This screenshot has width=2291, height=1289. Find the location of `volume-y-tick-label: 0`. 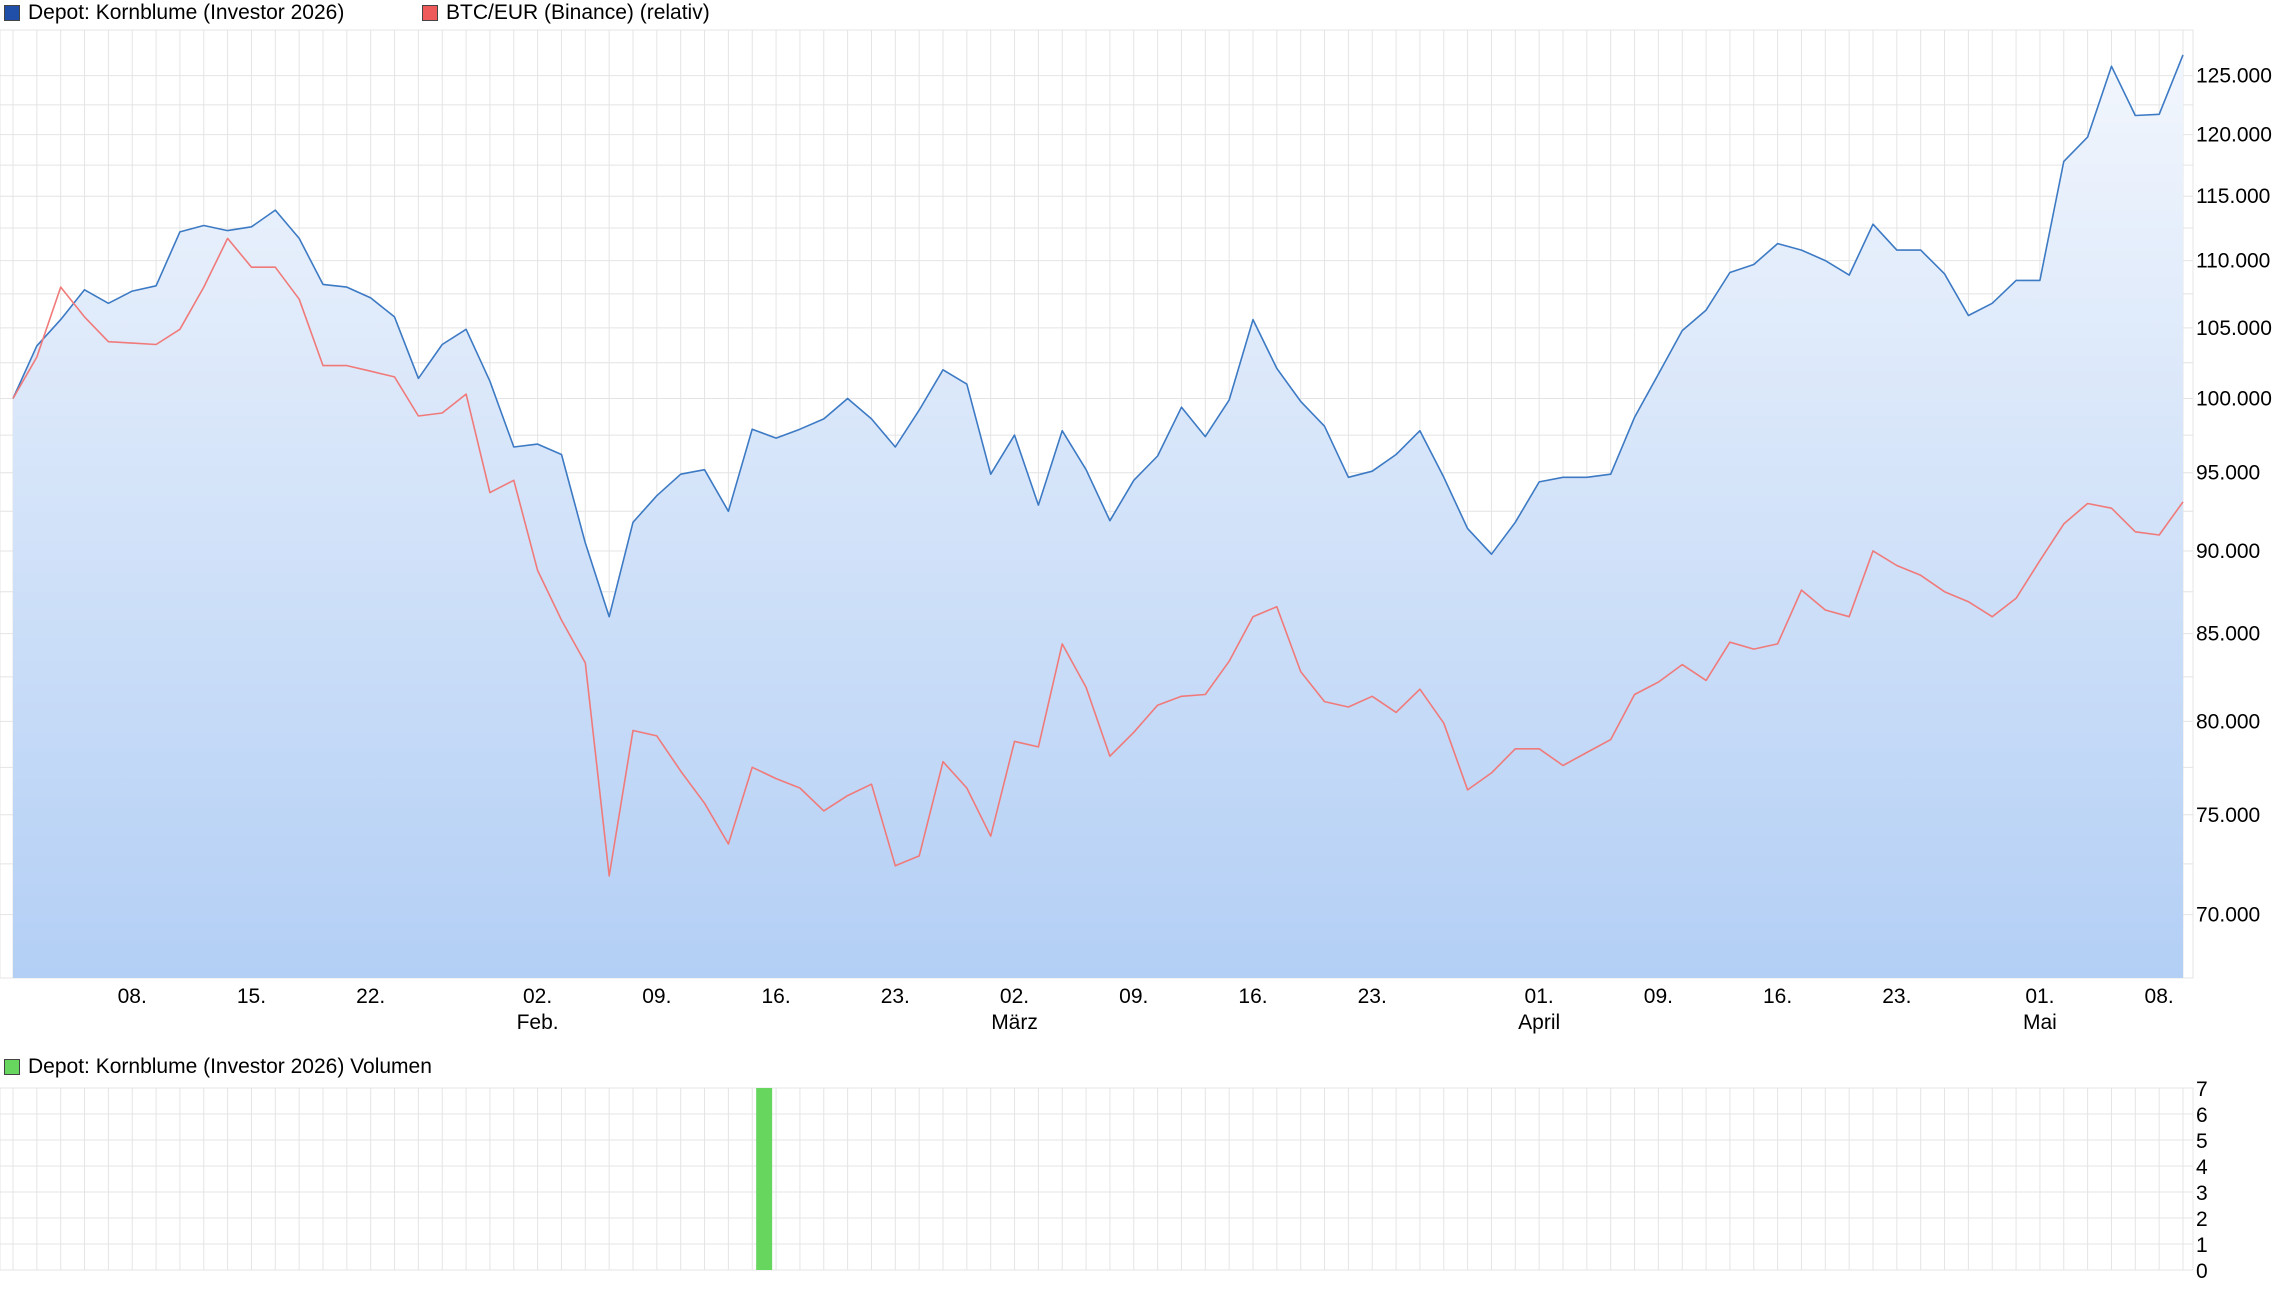

volume-y-tick-label: 0 is located at coordinates (2202, 1271).